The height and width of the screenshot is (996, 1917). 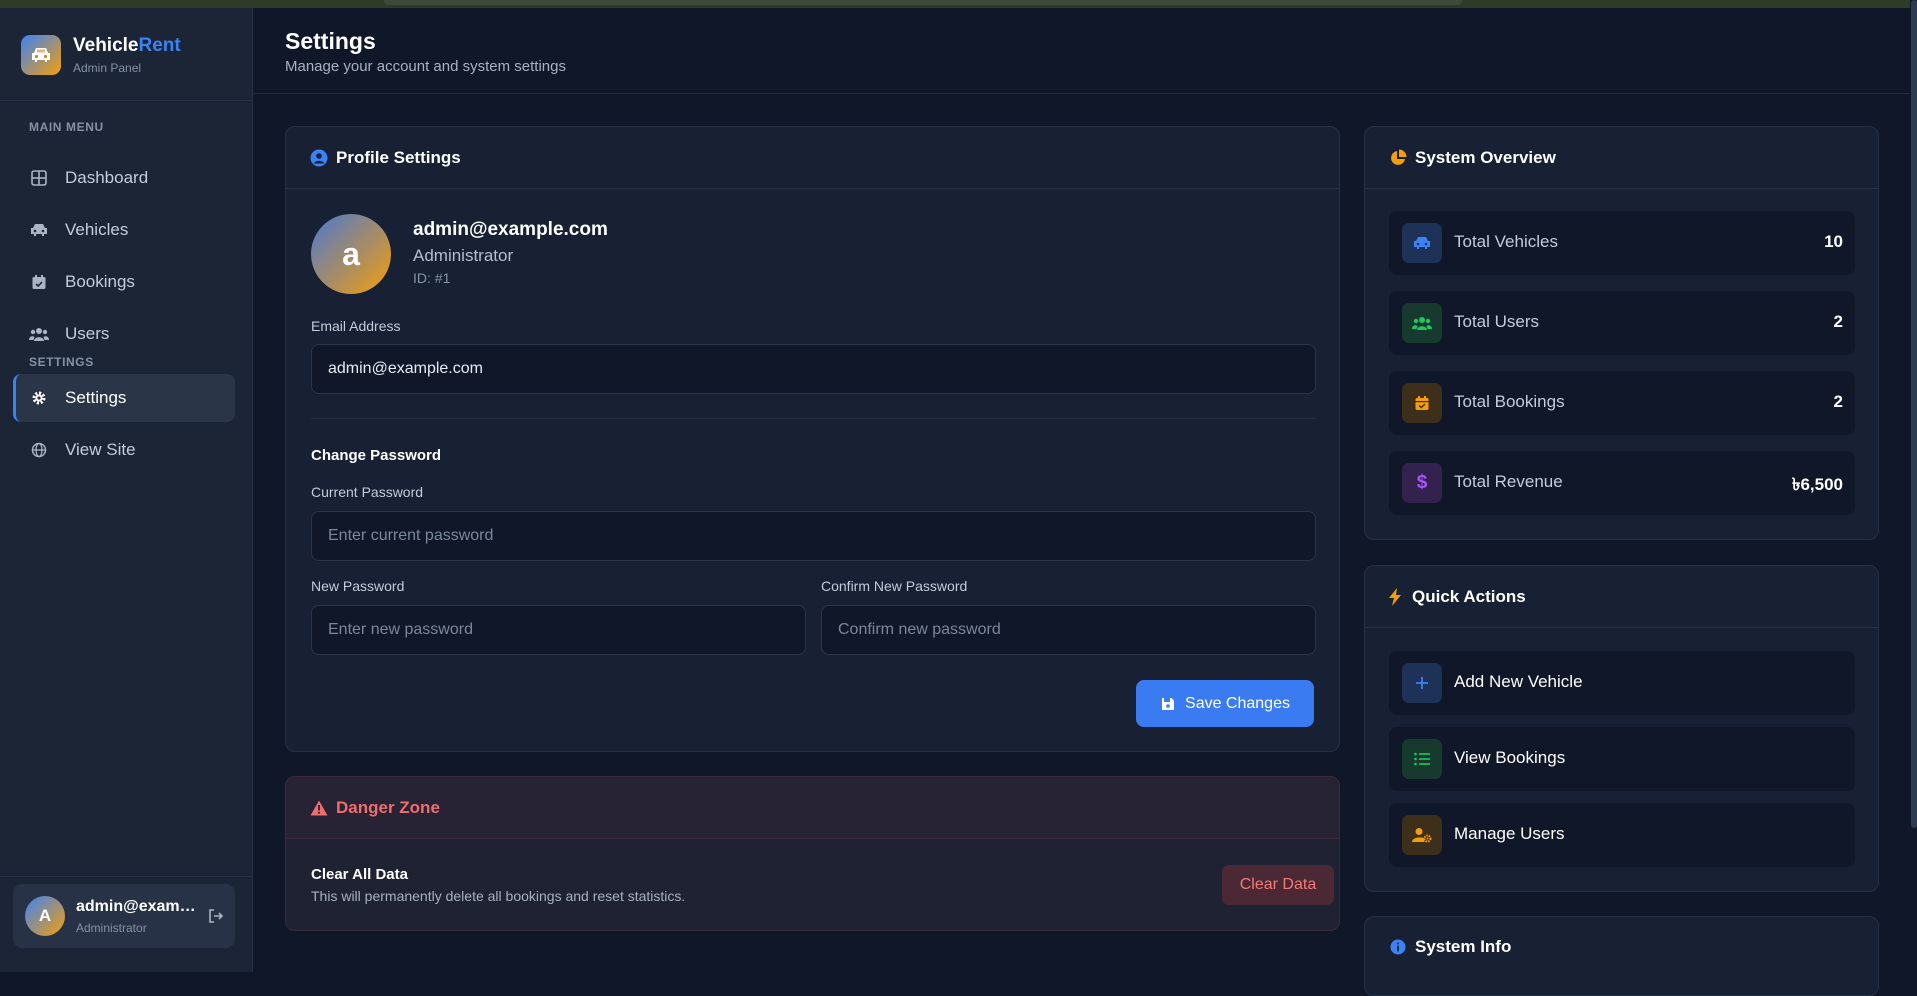 What do you see at coordinates (356, 326) in the screenshot?
I see `email-label: Email Address` at bounding box center [356, 326].